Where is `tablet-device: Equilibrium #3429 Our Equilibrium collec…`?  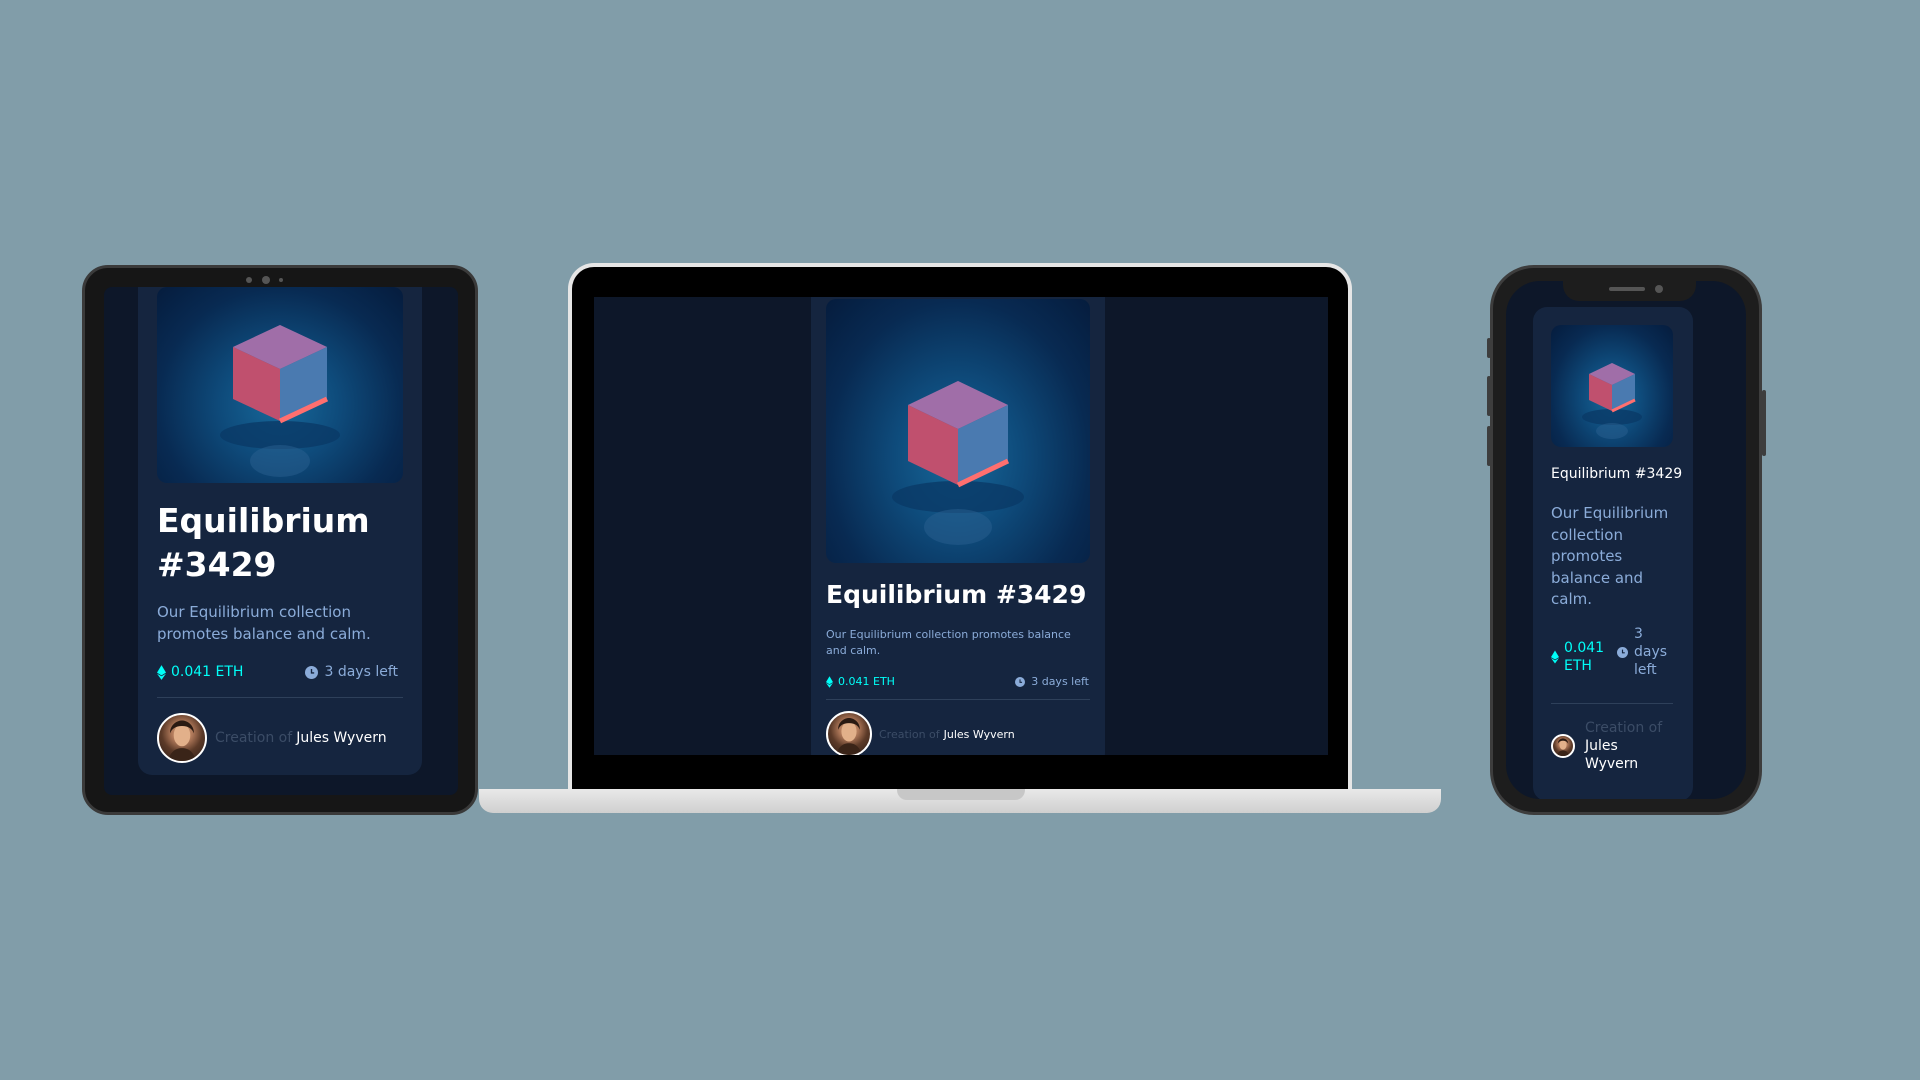 tablet-device: Equilibrium #3429 Our Equilibrium collec… is located at coordinates (280, 540).